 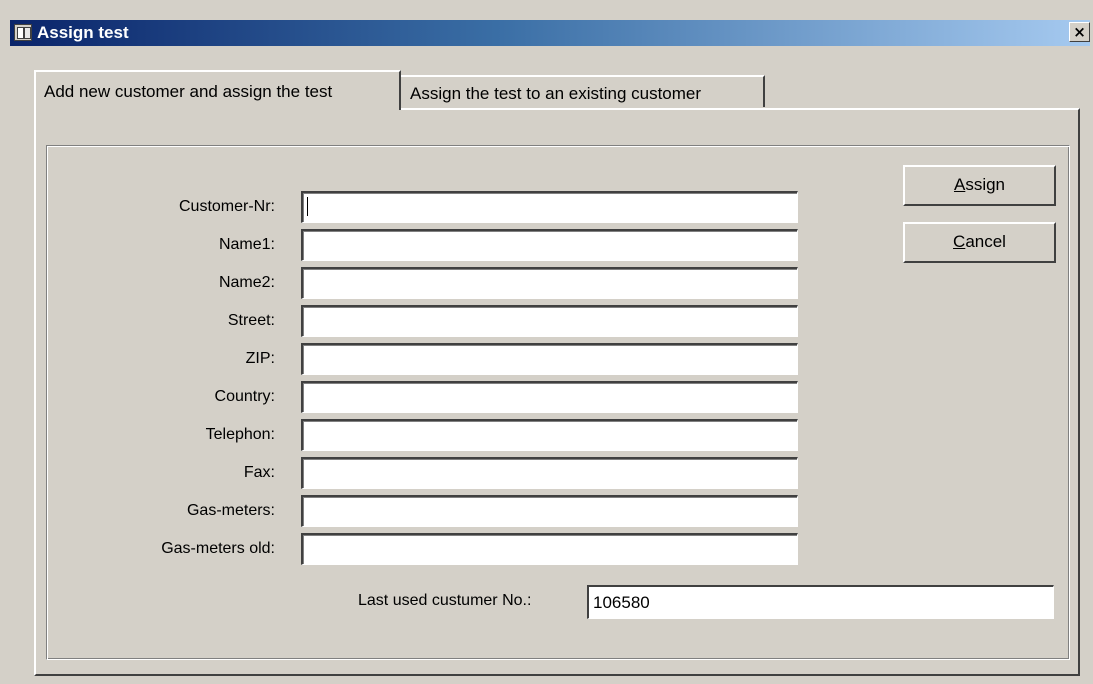 I want to click on name1-label: Name1:, so click(x=246, y=244).